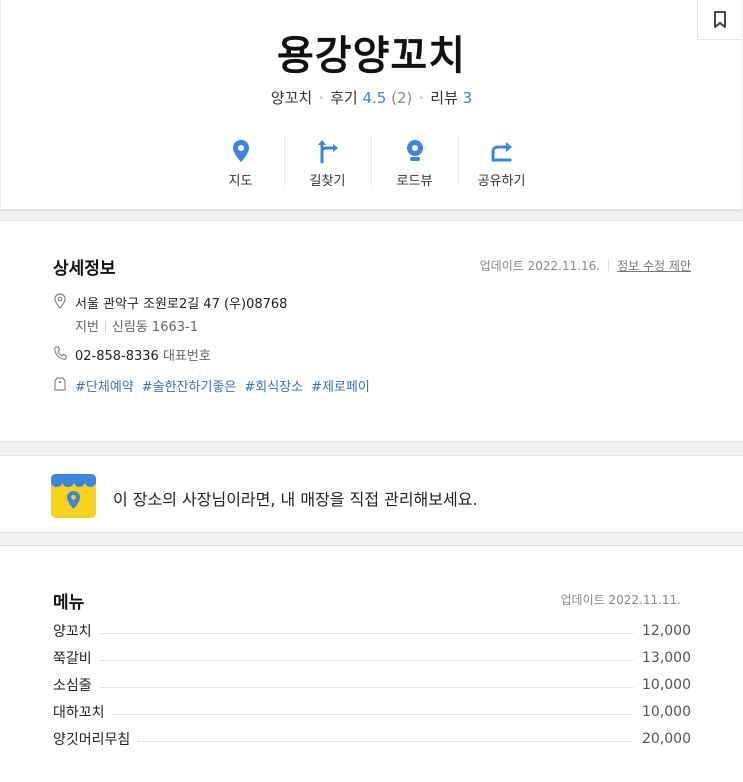  Describe the element at coordinates (240, 151) in the screenshot. I see `map-pin-icon` at that location.